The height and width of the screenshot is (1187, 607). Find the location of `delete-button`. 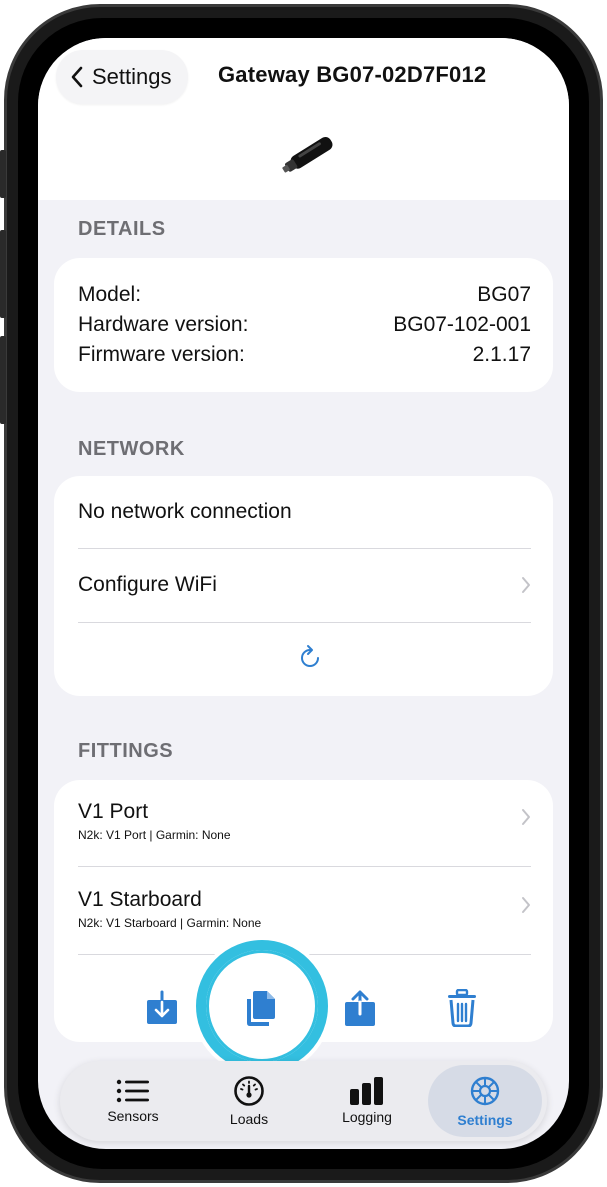

delete-button is located at coordinates (462, 1008).